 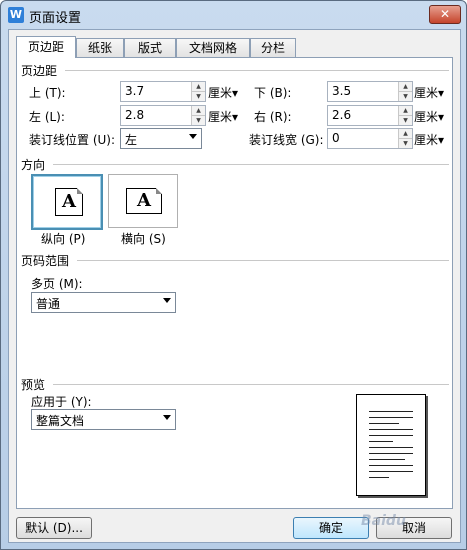 What do you see at coordinates (72, 140) in the screenshot?
I see `gutter-position-label: 装订线位置 (U):` at bounding box center [72, 140].